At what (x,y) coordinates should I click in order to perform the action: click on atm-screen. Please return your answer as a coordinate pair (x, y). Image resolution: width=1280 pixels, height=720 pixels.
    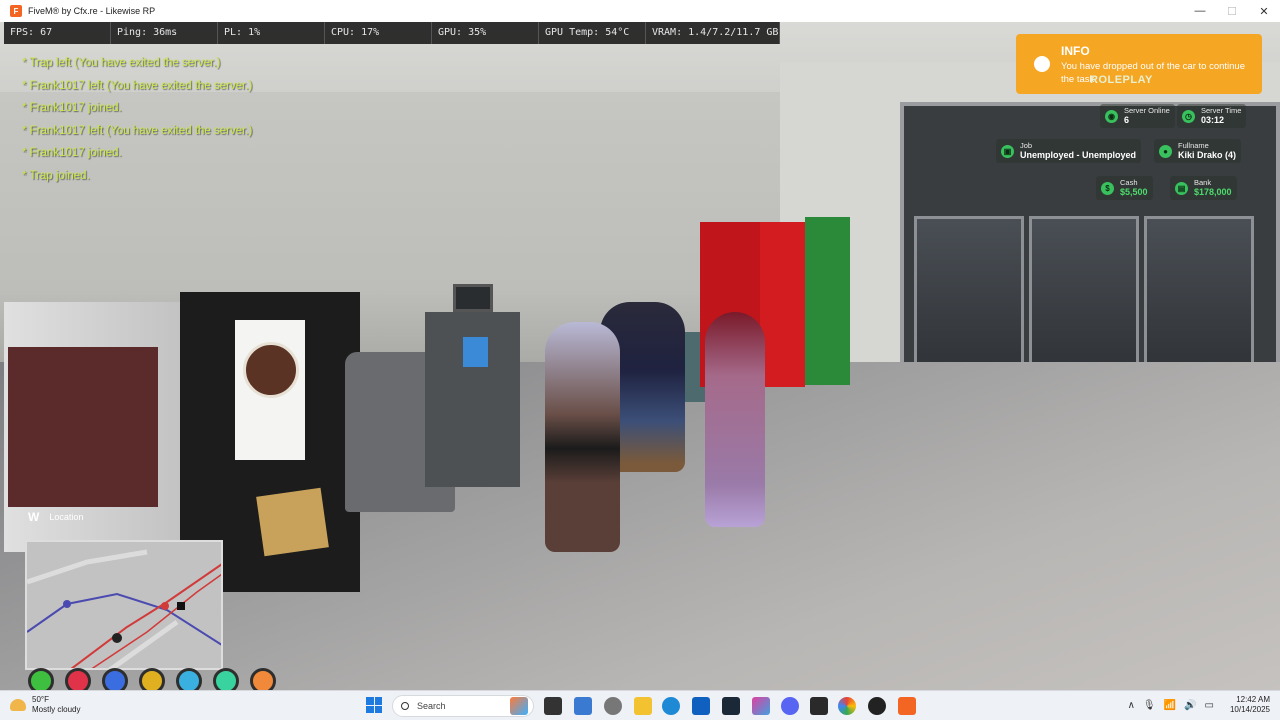
    Looking at the image, I should click on (475, 352).